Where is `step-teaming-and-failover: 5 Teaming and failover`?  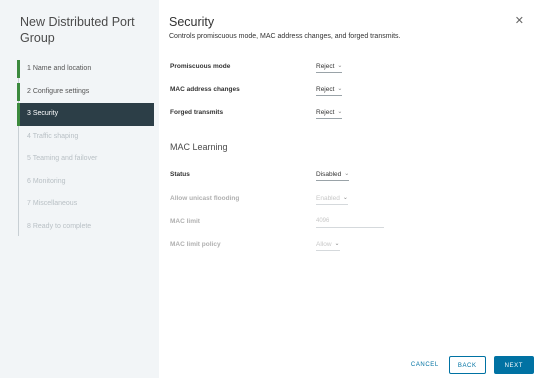
step-teaming-and-failover: 5 Teaming and failover is located at coordinates (62, 158).